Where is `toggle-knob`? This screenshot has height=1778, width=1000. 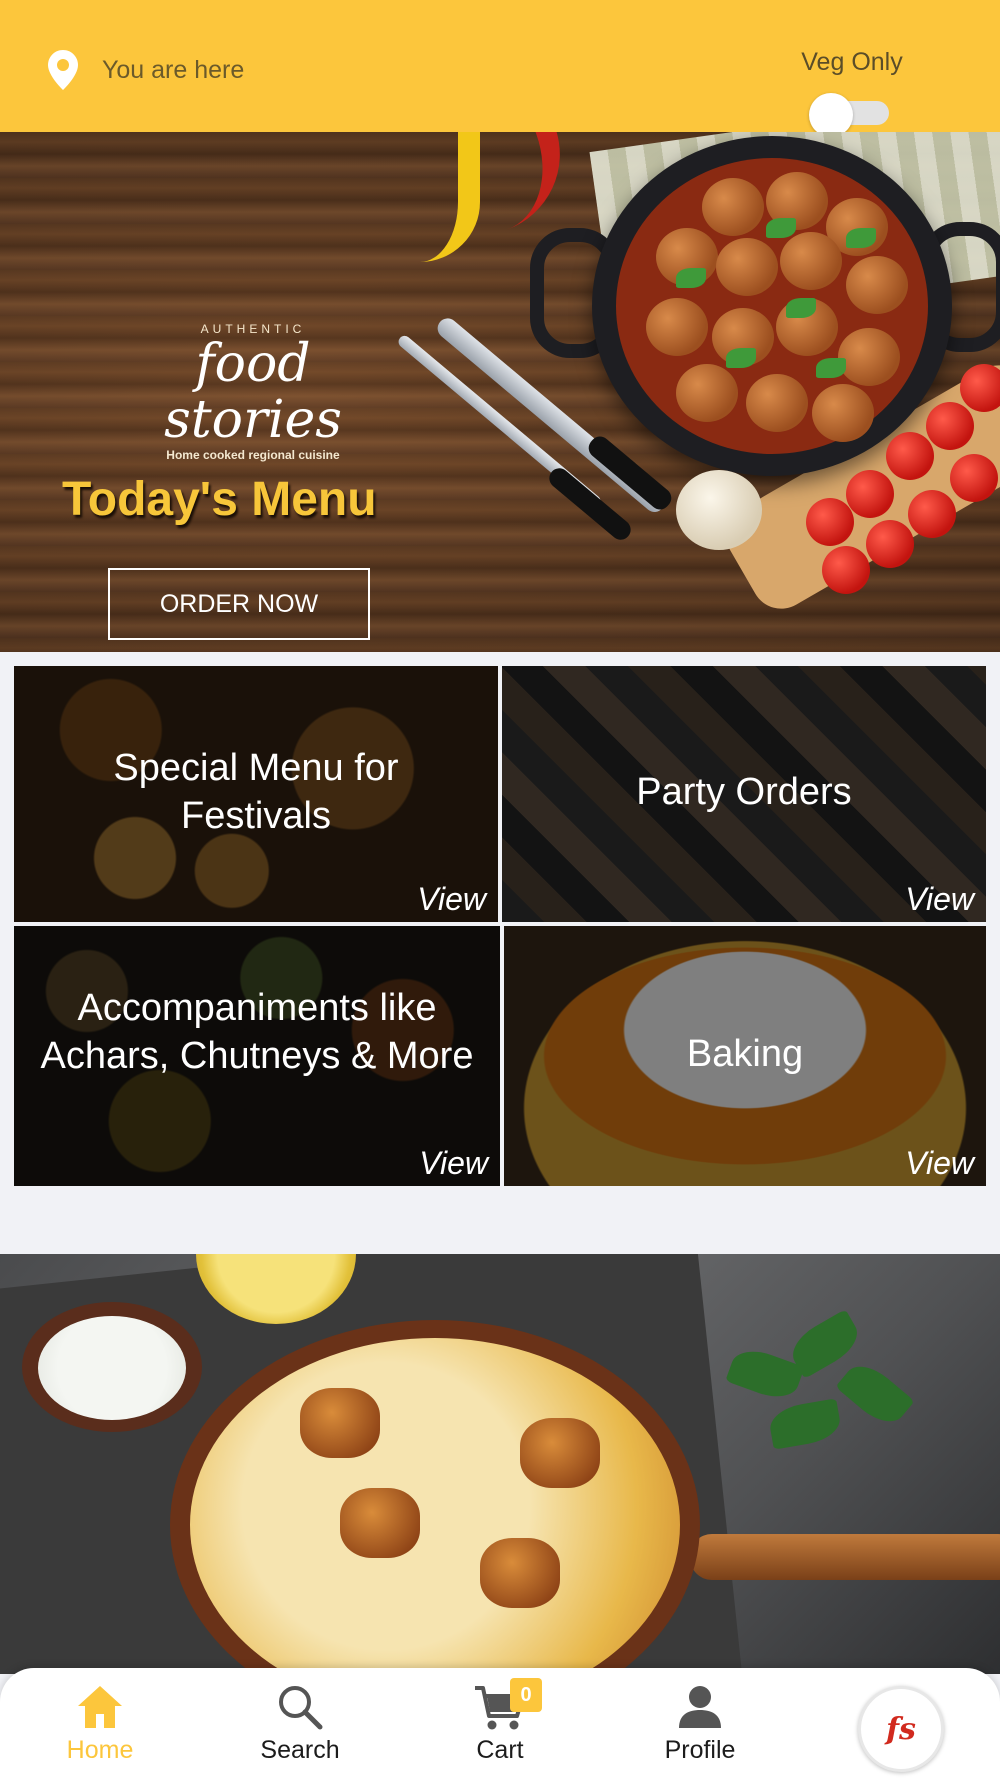
toggle-knob is located at coordinates (831, 115).